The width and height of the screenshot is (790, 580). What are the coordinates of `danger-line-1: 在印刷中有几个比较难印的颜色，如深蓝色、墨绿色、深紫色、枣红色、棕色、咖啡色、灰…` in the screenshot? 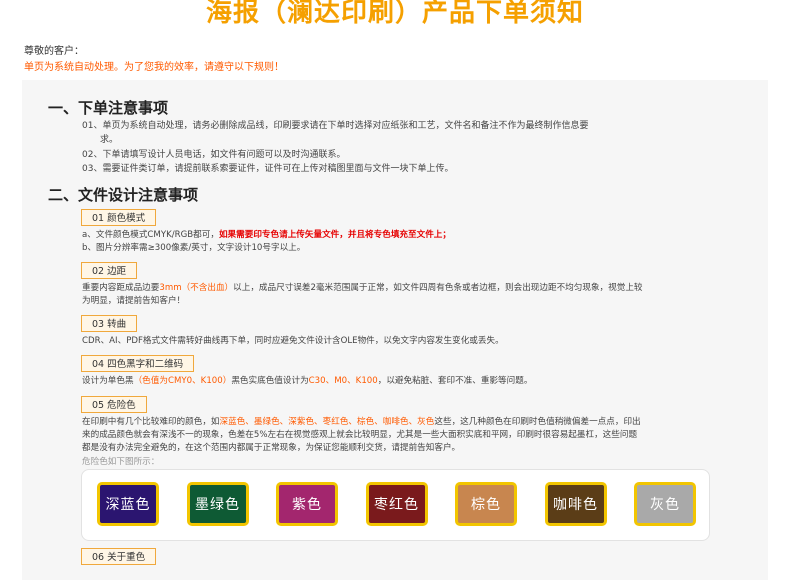 It's located at (361, 422).